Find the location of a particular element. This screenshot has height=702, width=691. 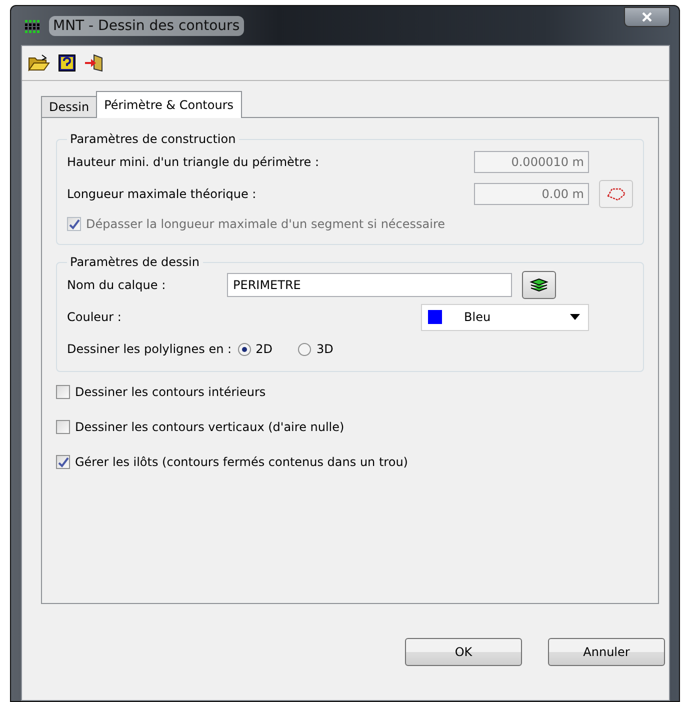

field-label: Hauteur mini. d'un triangle du périmètre : is located at coordinates (193, 162).